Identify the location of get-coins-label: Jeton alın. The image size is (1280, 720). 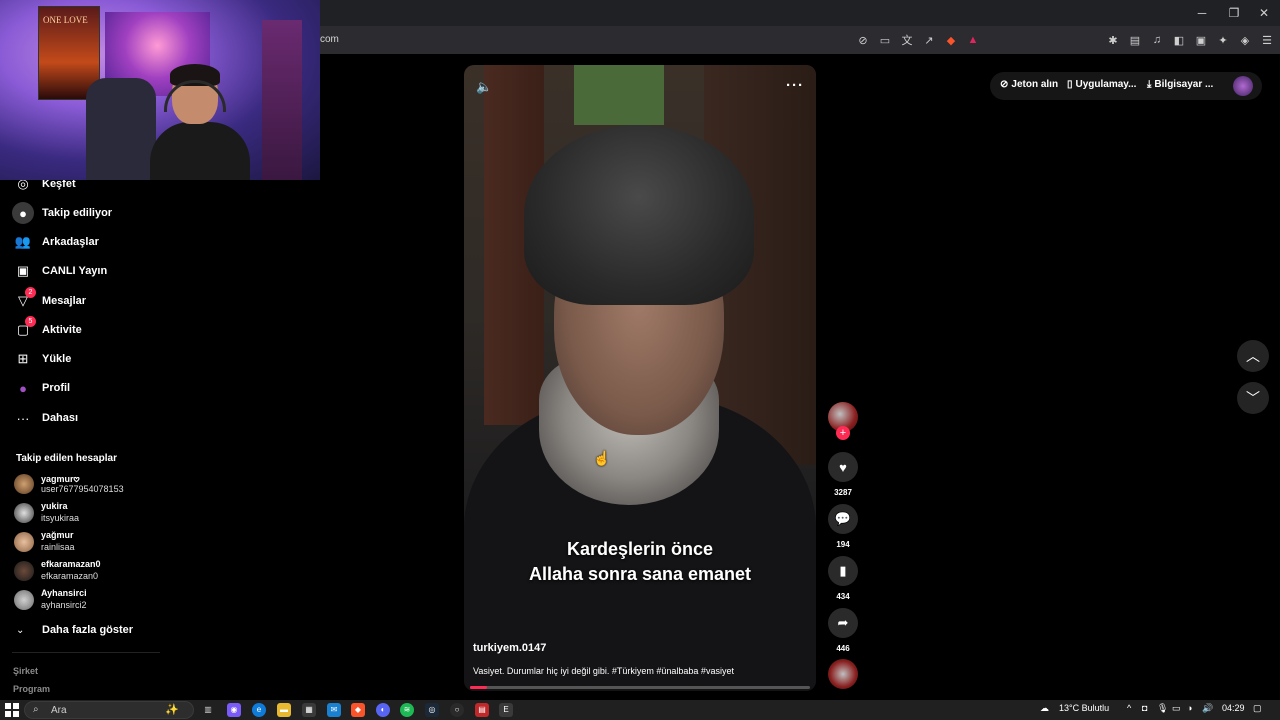
(1035, 84).